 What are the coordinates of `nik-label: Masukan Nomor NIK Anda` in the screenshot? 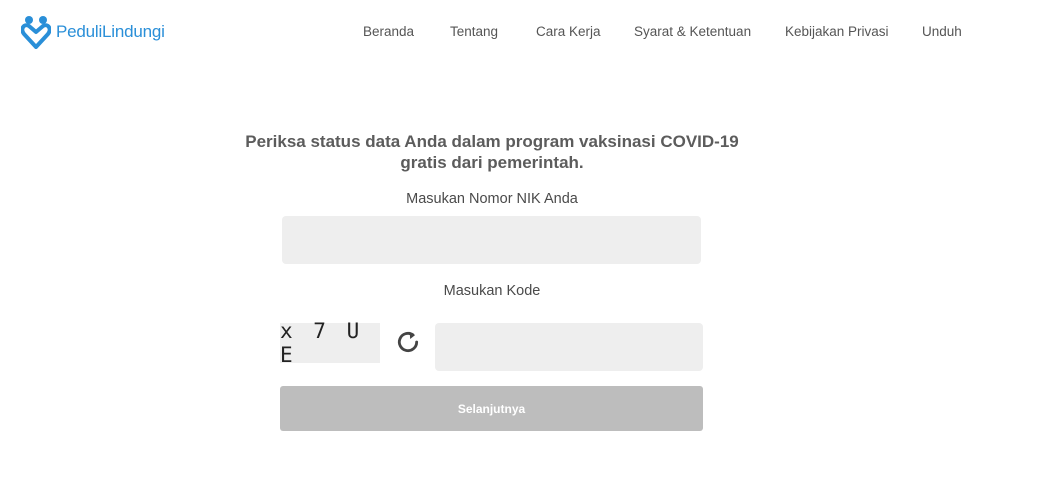 It's located at (492, 199).